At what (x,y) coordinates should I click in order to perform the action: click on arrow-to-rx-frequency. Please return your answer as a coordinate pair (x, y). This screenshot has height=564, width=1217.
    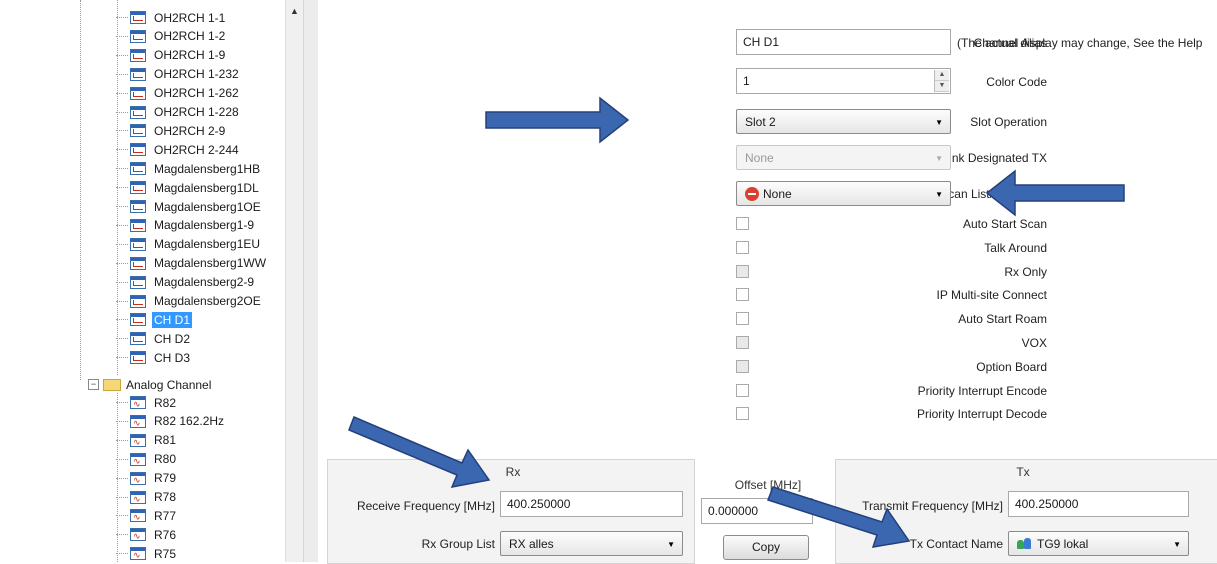
    Looking at the image, I should click on (419, 452).